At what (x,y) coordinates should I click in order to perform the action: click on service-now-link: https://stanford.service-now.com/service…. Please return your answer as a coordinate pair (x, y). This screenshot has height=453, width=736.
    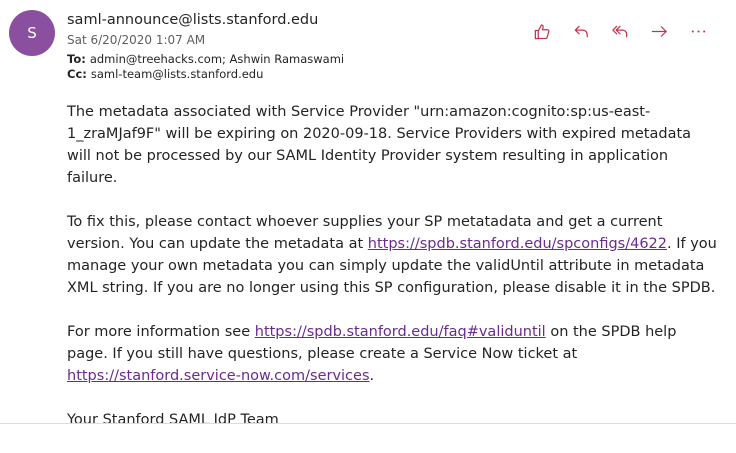
    Looking at the image, I should click on (218, 376).